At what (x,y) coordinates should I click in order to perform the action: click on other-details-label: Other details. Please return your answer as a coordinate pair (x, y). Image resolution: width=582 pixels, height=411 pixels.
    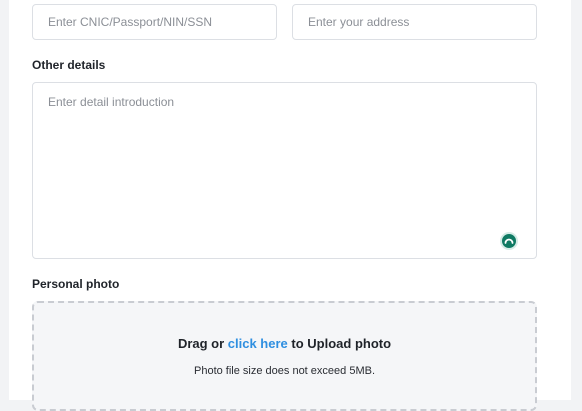
    Looking at the image, I should click on (69, 65).